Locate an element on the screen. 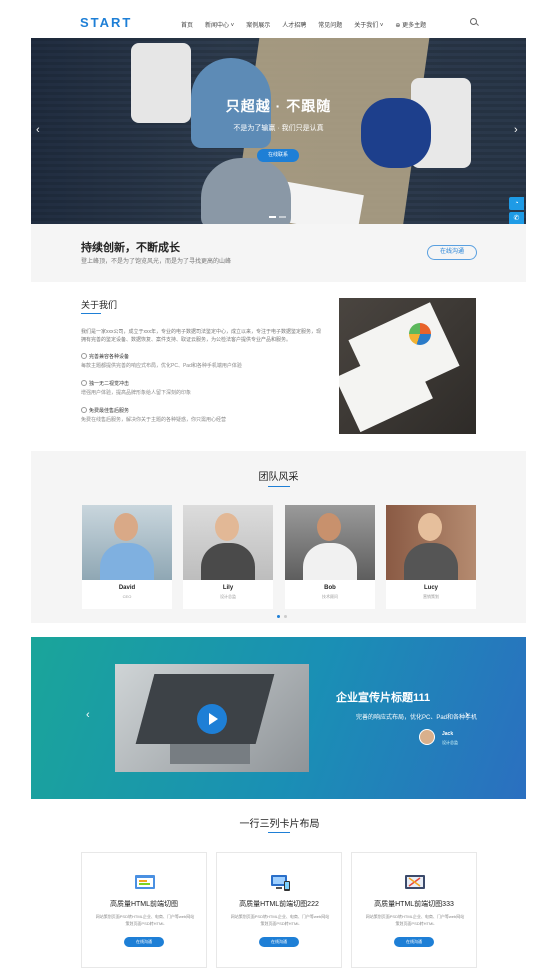  video-player is located at coordinates (212, 718).